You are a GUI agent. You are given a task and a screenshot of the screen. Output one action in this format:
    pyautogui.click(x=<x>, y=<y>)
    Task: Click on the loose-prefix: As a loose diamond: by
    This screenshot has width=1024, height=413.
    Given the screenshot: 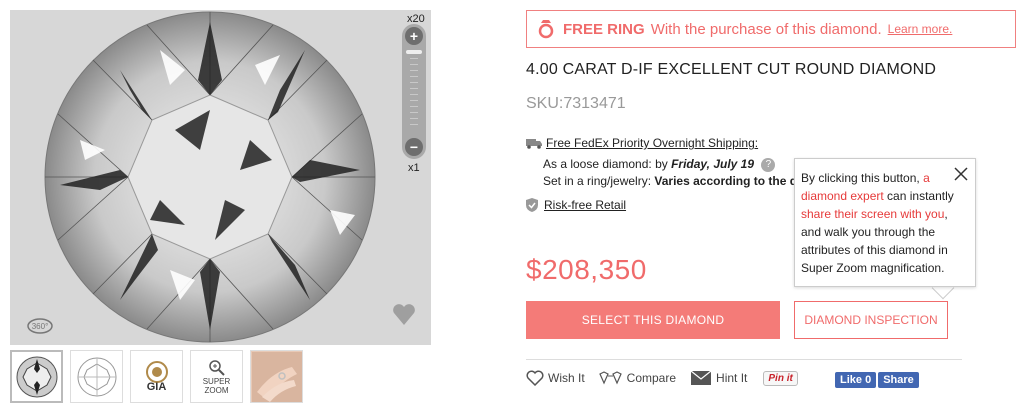 What is the action you would take?
    pyautogui.click(x=607, y=164)
    